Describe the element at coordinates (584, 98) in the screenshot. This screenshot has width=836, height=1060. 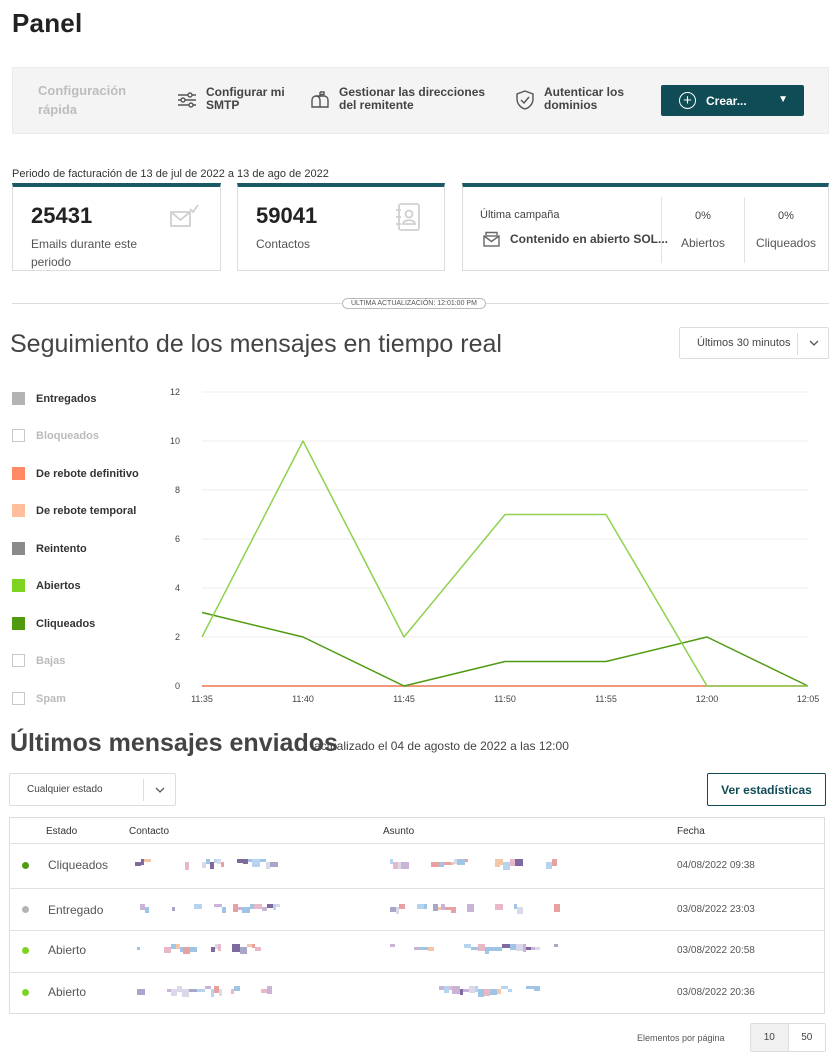
I see `authenticate-domains-label: Autenticar los dominios` at that location.